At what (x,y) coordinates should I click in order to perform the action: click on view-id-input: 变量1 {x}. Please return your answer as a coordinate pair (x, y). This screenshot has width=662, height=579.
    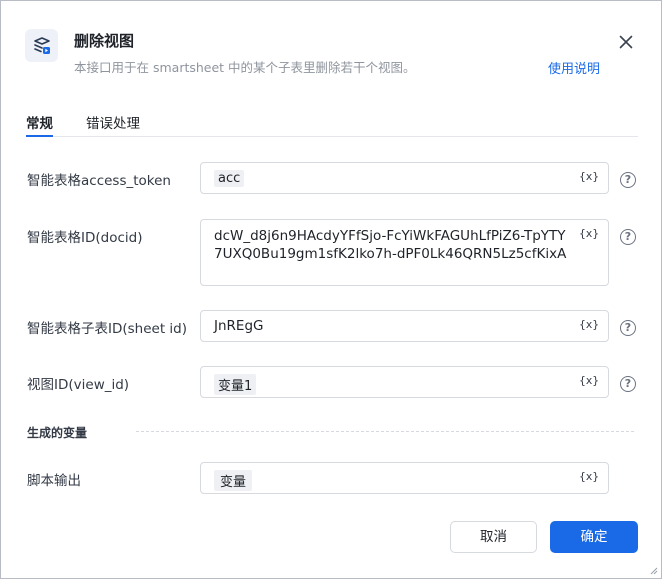
    Looking at the image, I should click on (404, 382).